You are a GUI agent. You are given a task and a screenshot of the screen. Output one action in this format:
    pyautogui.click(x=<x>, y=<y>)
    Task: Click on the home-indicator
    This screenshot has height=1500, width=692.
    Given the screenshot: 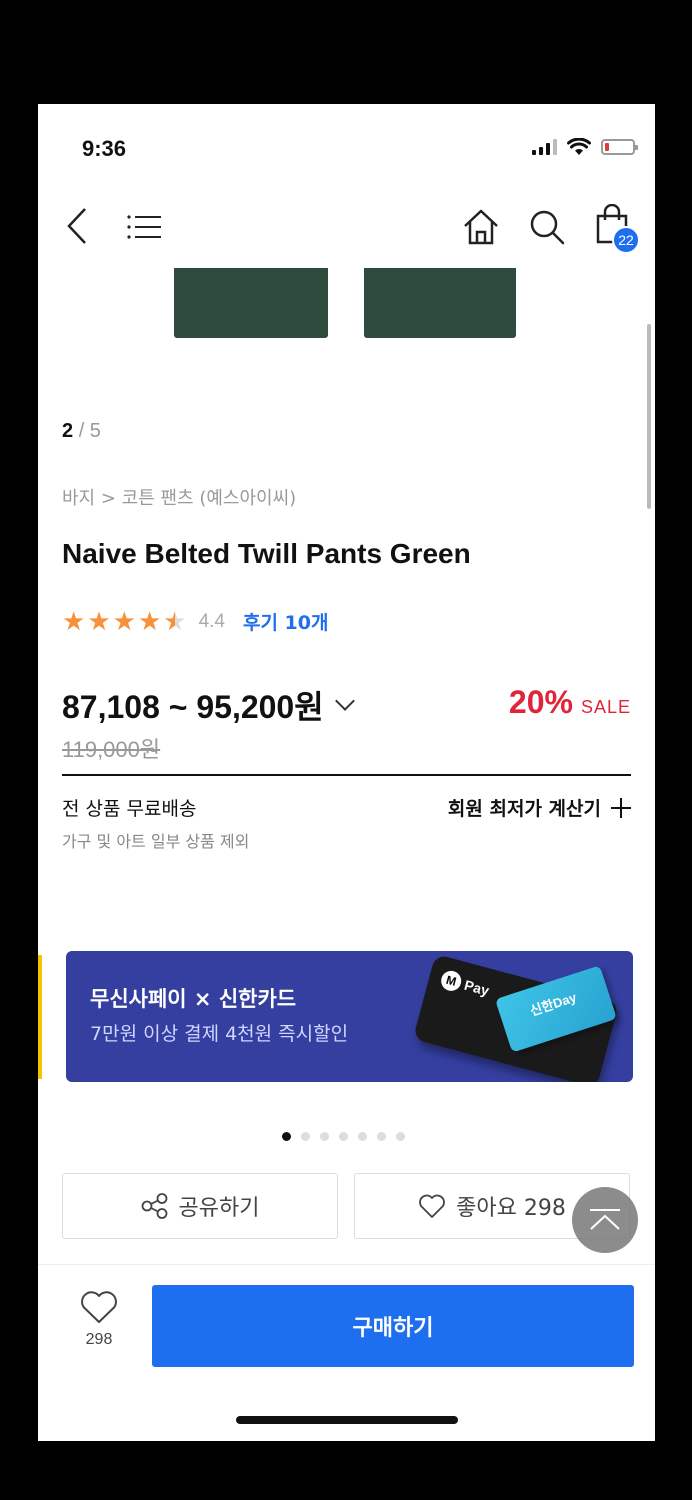 What is the action you would take?
    pyautogui.click(x=347, y=1420)
    